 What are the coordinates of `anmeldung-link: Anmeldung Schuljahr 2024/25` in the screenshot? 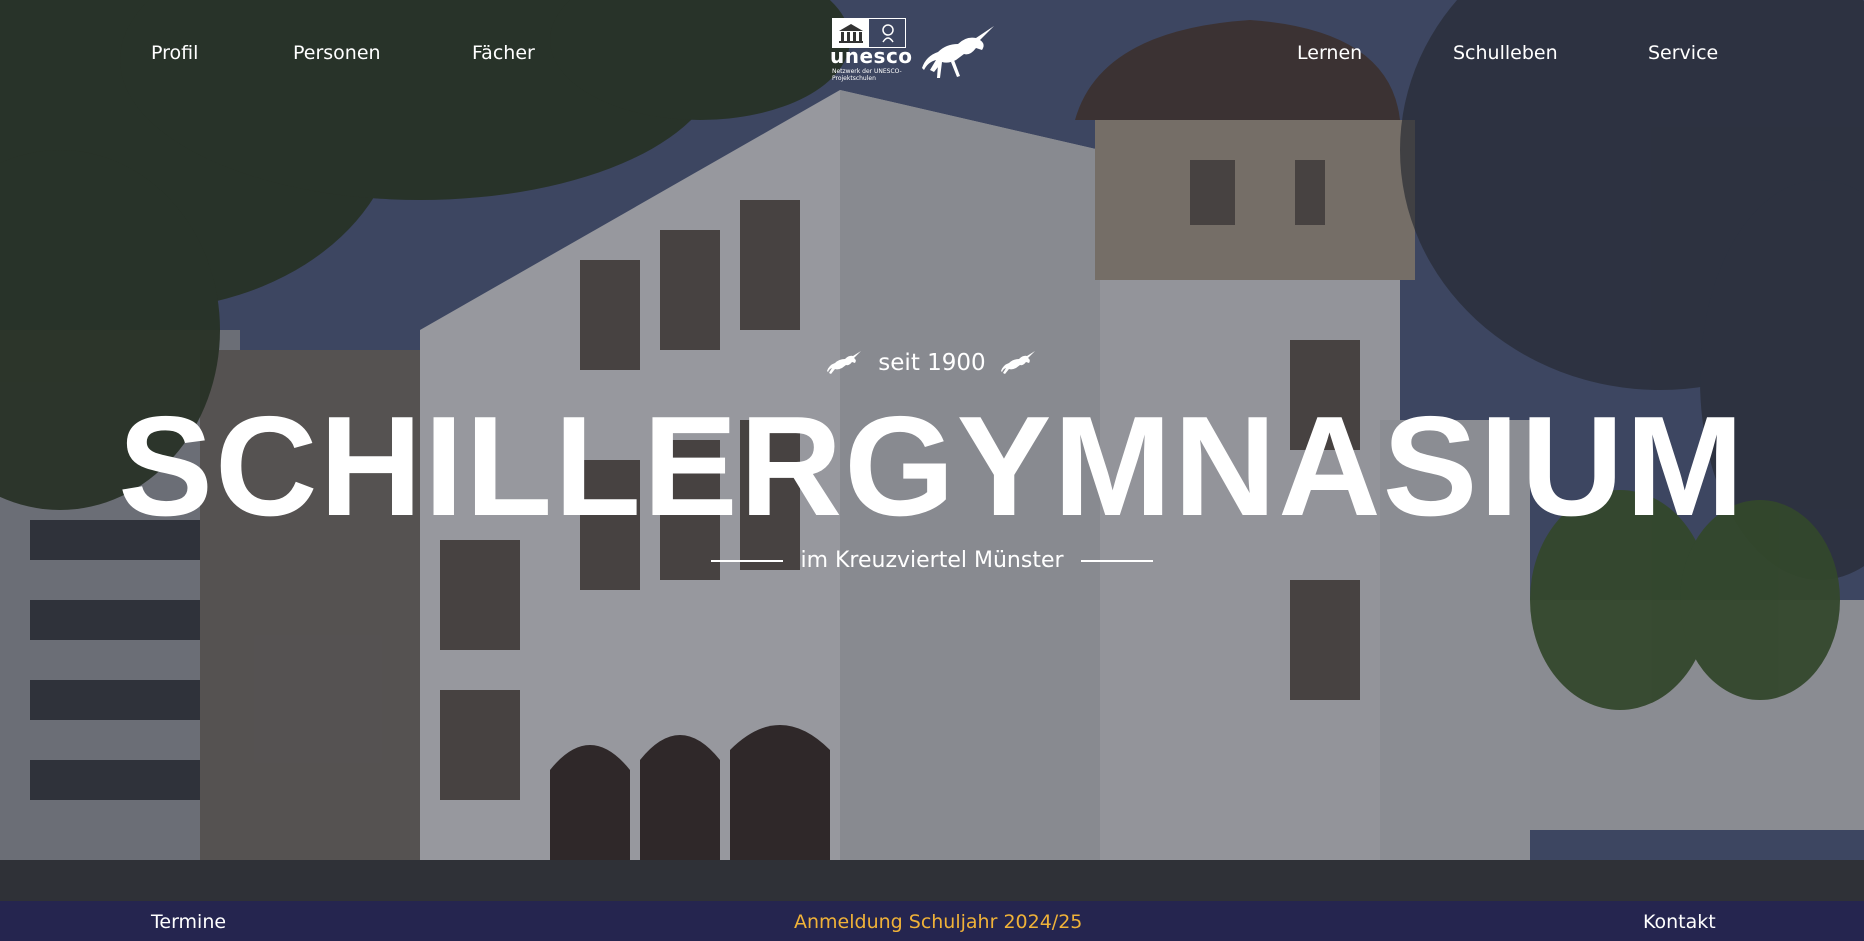 It's located at (938, 922).